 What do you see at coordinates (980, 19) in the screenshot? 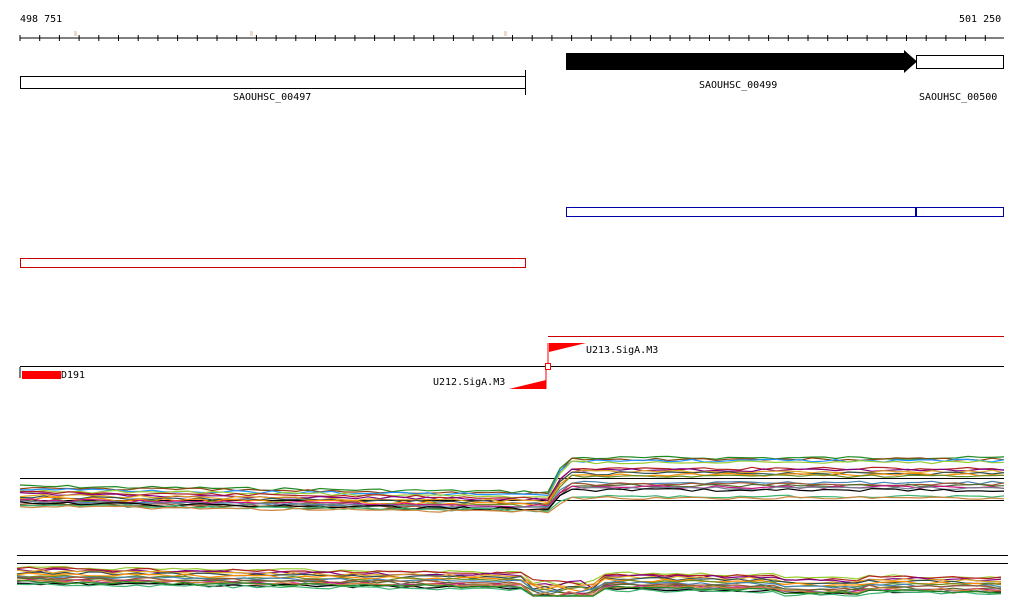
I see `ruler-end-label: 501 250` at bounding box center [980, 19].